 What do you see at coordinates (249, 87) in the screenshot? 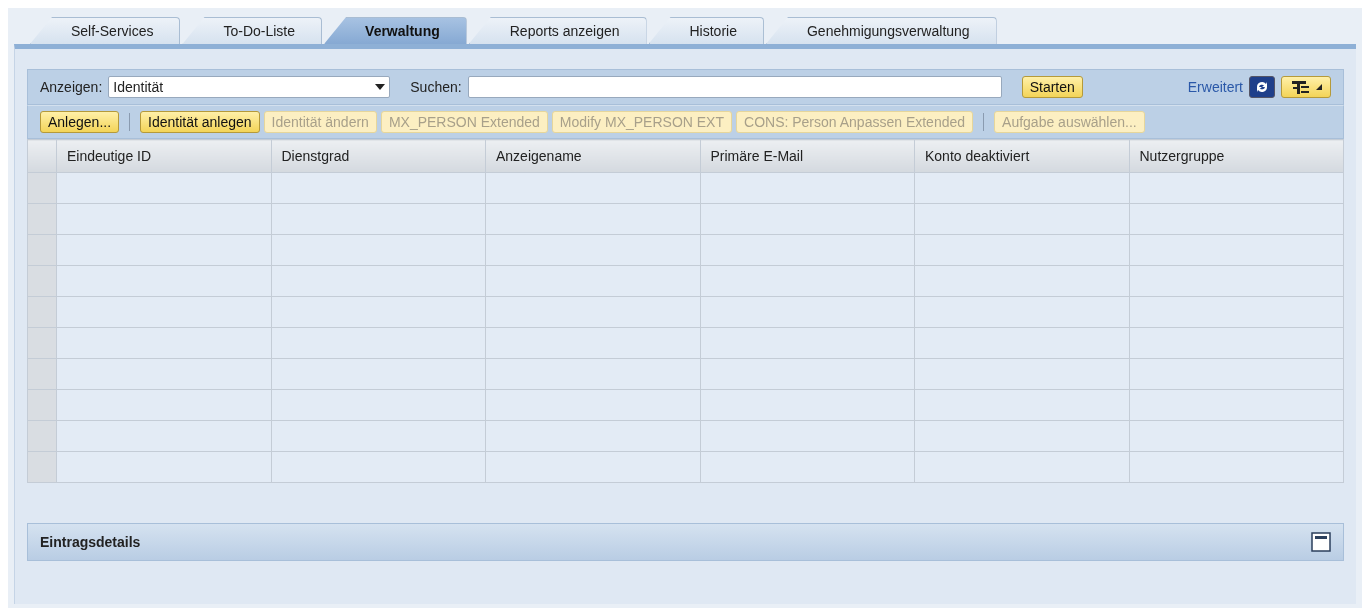
I see `show-dropdown: Identität` at bounding box center [249, 87].